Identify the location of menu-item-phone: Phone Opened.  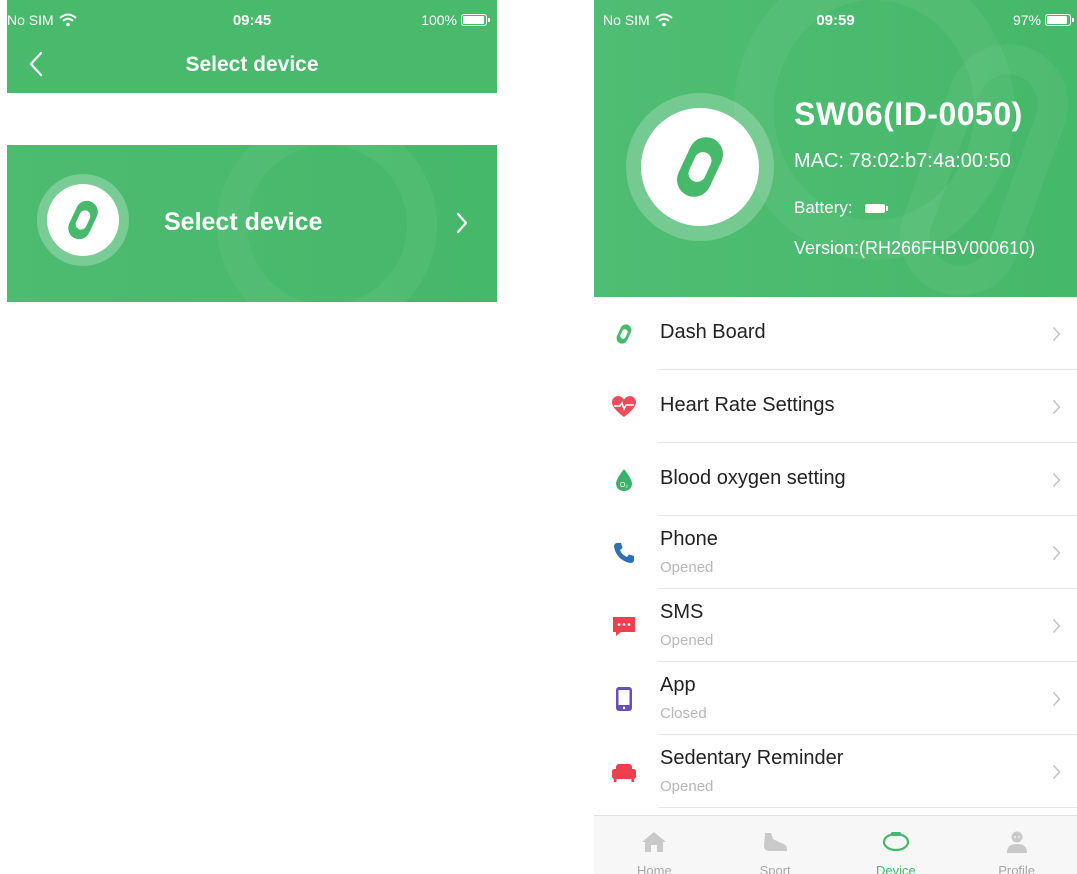
(835, 552).